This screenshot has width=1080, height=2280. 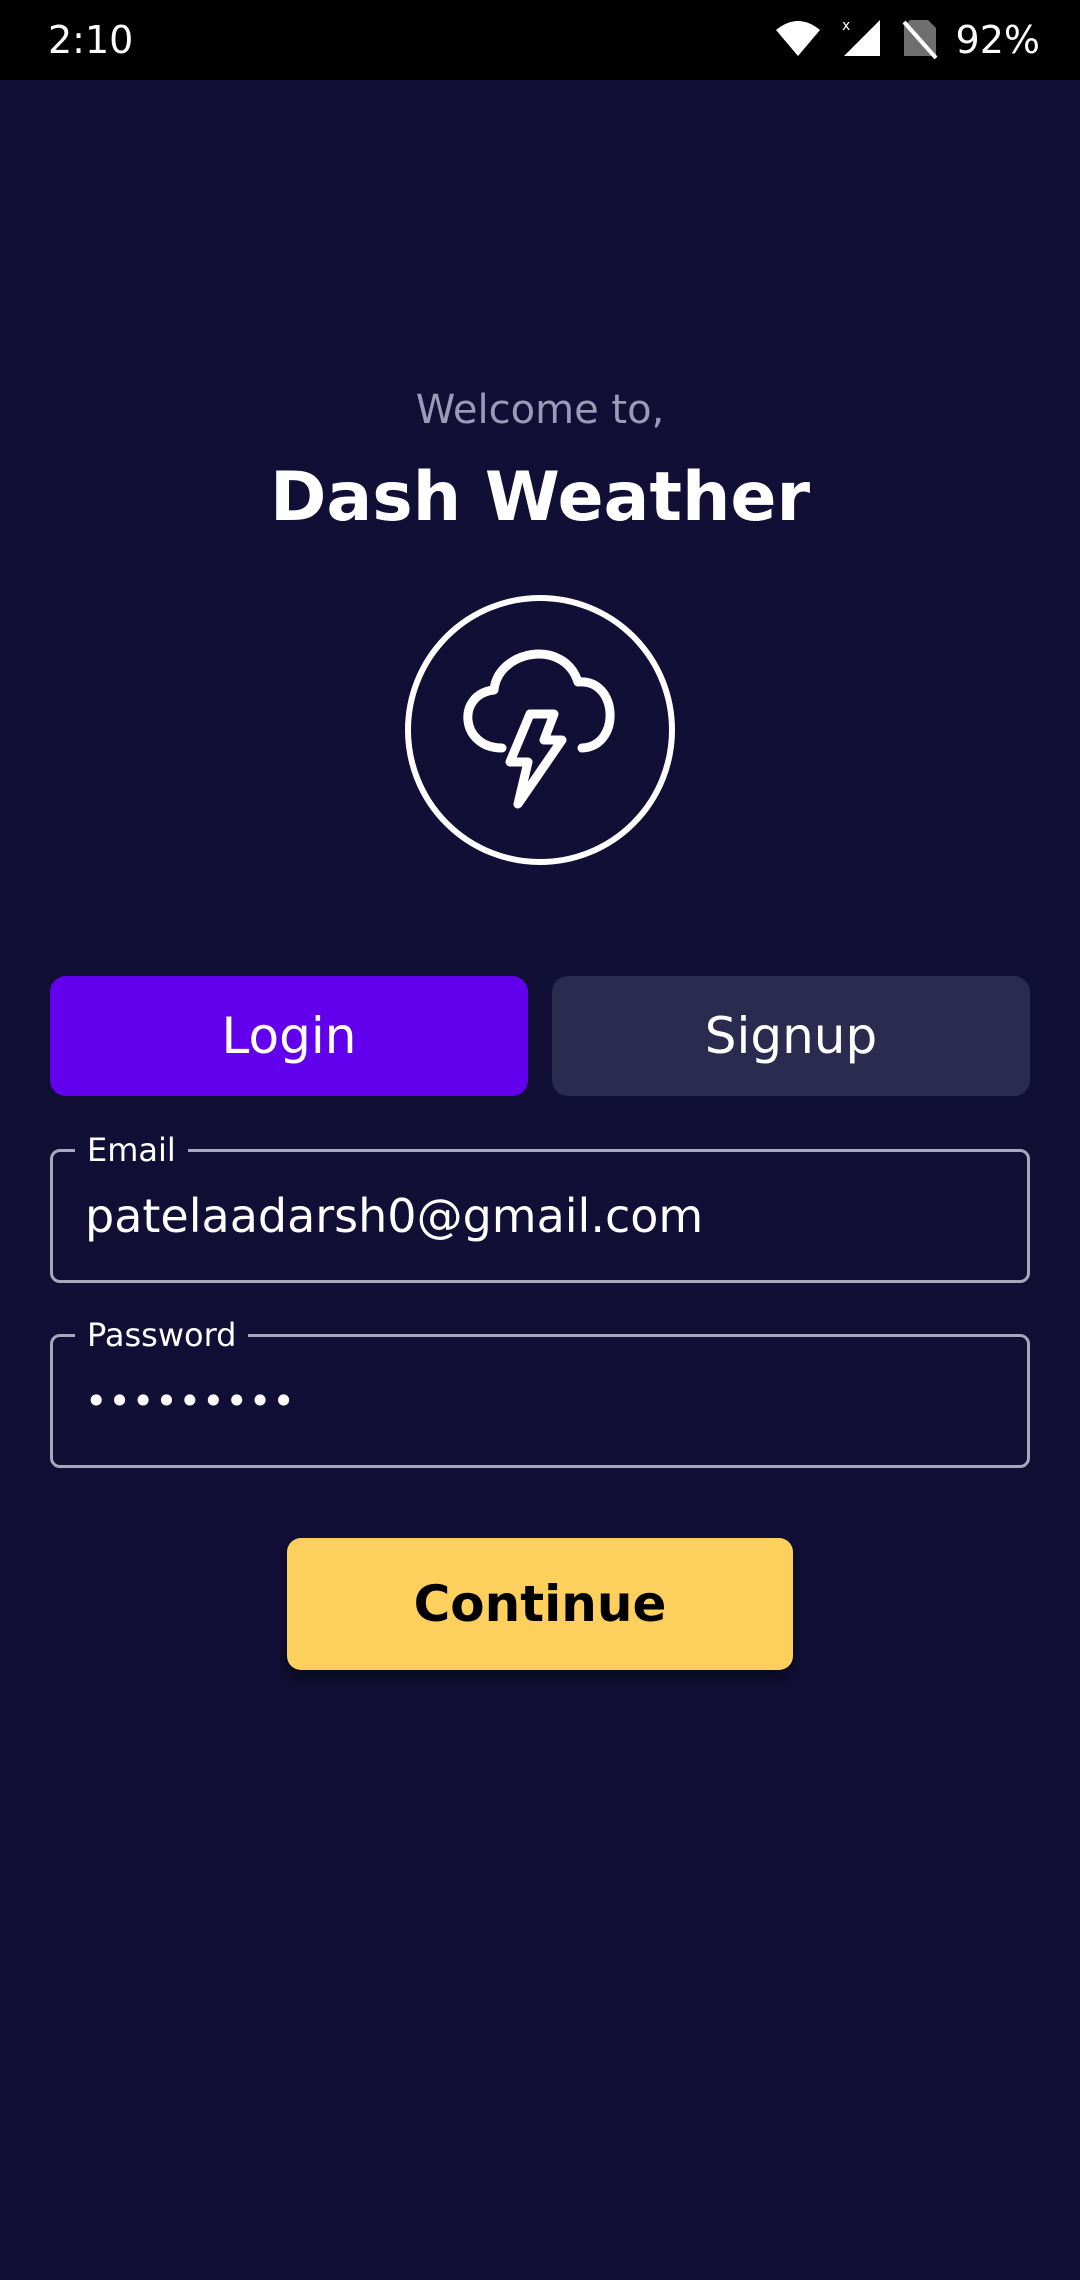 I want to click on thunderstorm-cloud-icon, so click(x=540, y=730).